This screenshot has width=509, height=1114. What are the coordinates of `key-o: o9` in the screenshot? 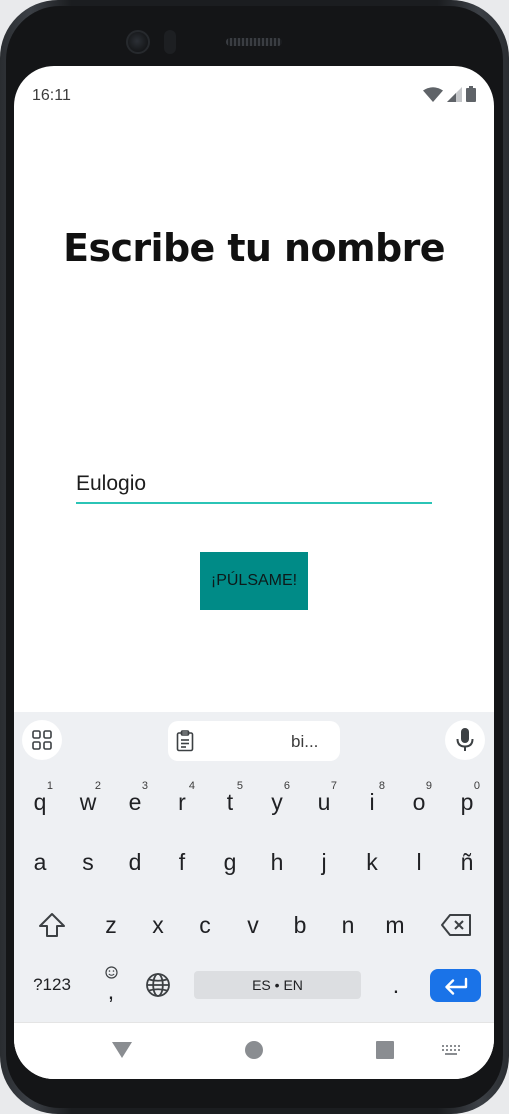 It's located at (419, 802).